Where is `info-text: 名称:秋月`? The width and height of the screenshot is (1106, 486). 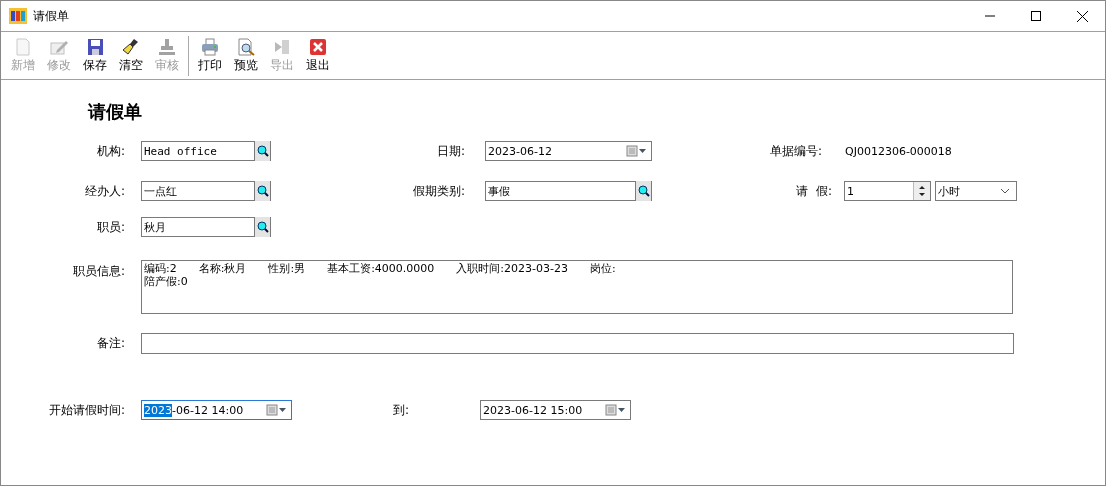 info-text: 名称:秋月 is located at coordinates (222, 268).